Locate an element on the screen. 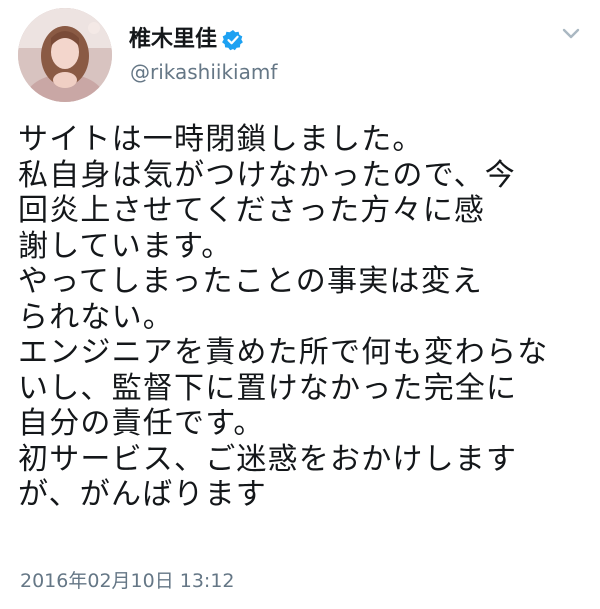 This screenshot has height=609, width=600. tweet-text-line: られない。 is located at coordinates (96, 317).